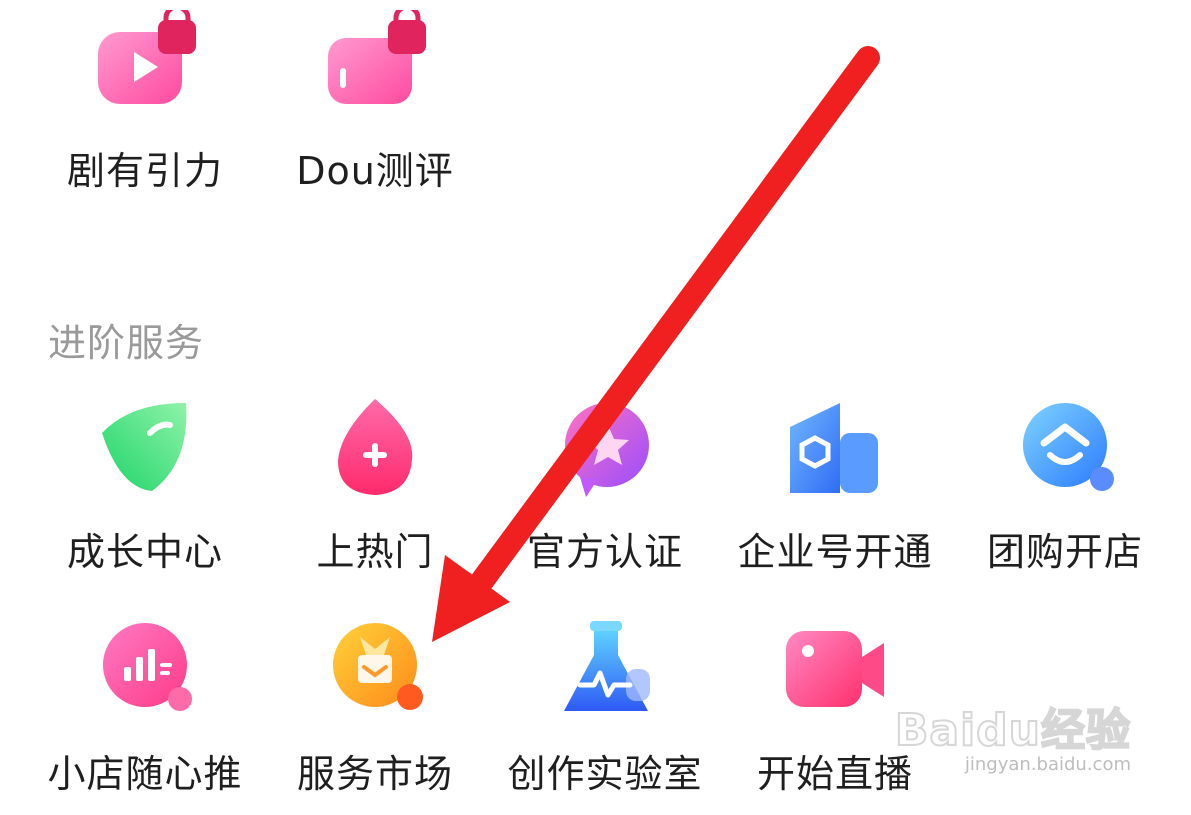 The height and width of the screenshot is (815, 1191). Describe the element at coordinates (607, 666) in the screenshot. I see `flask-icon` at that location.